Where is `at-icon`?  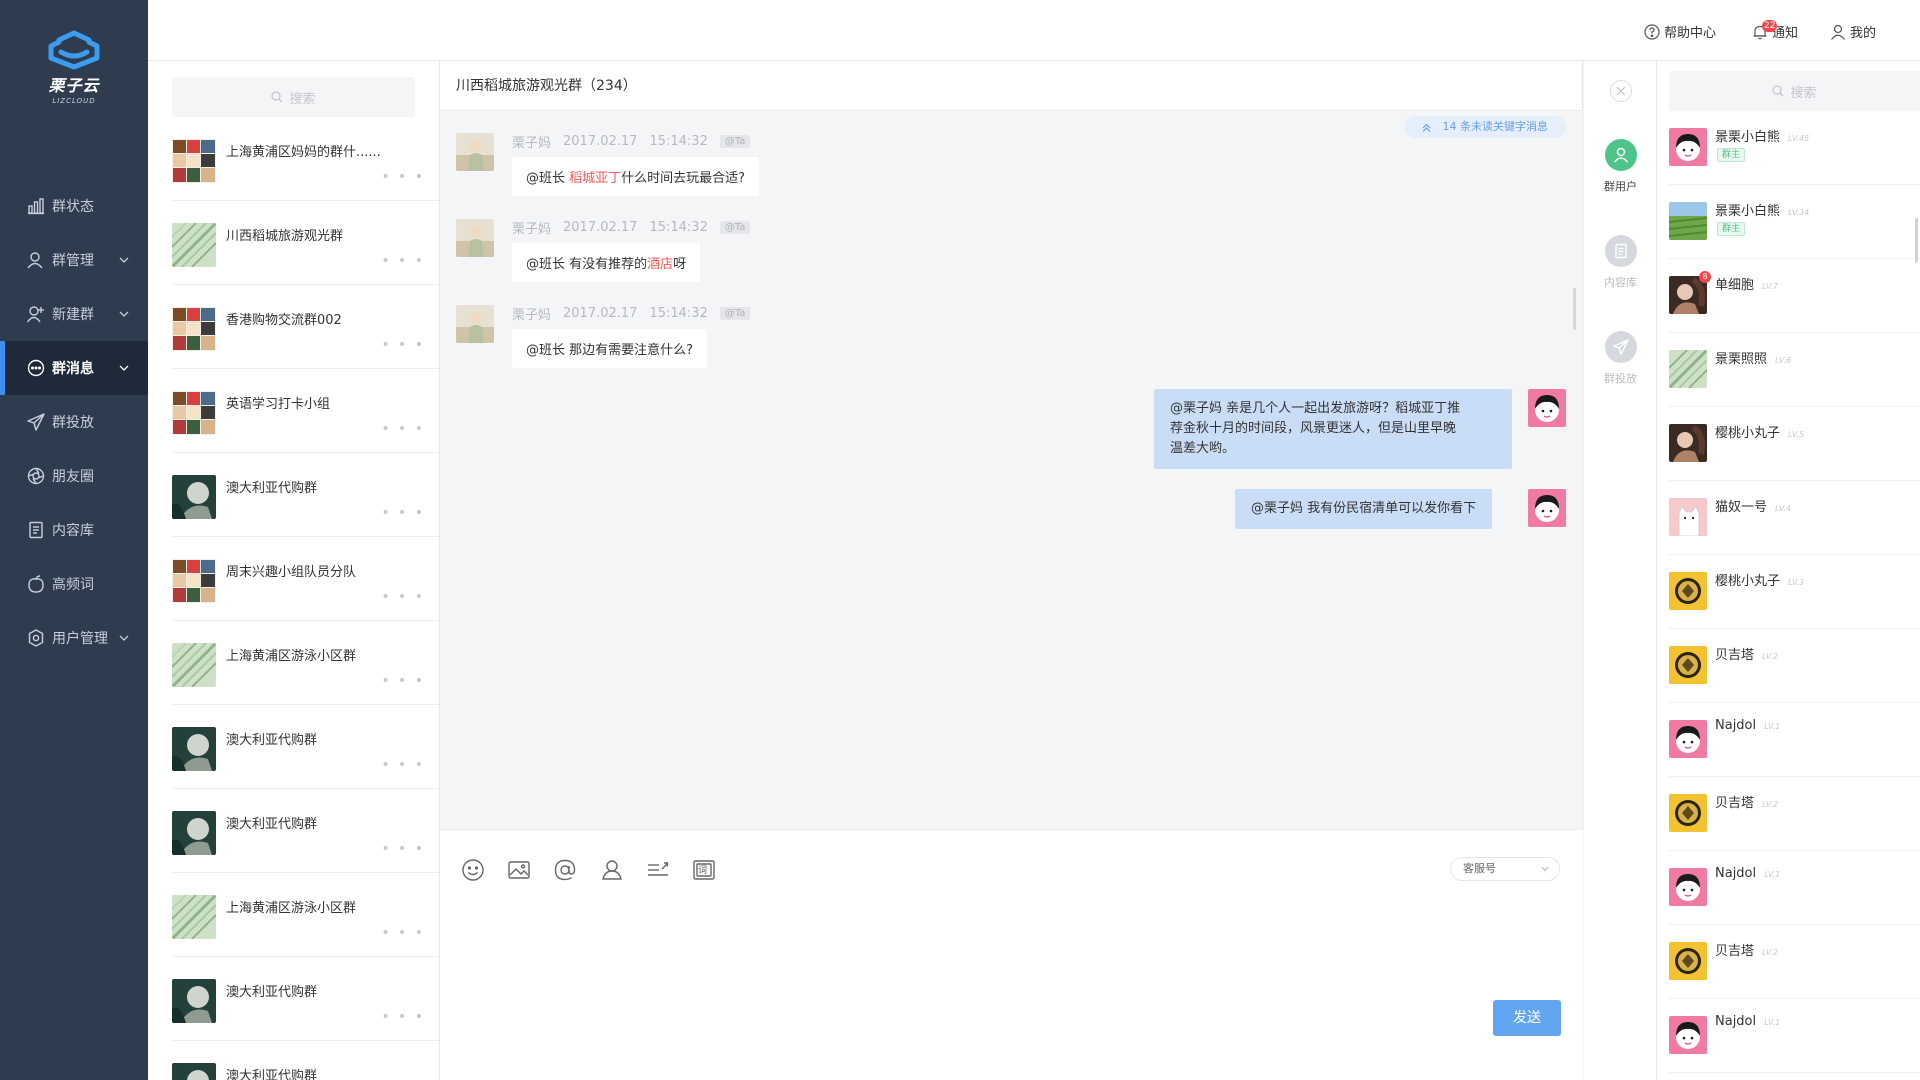
at-icon is located at coordinates (565, 870).